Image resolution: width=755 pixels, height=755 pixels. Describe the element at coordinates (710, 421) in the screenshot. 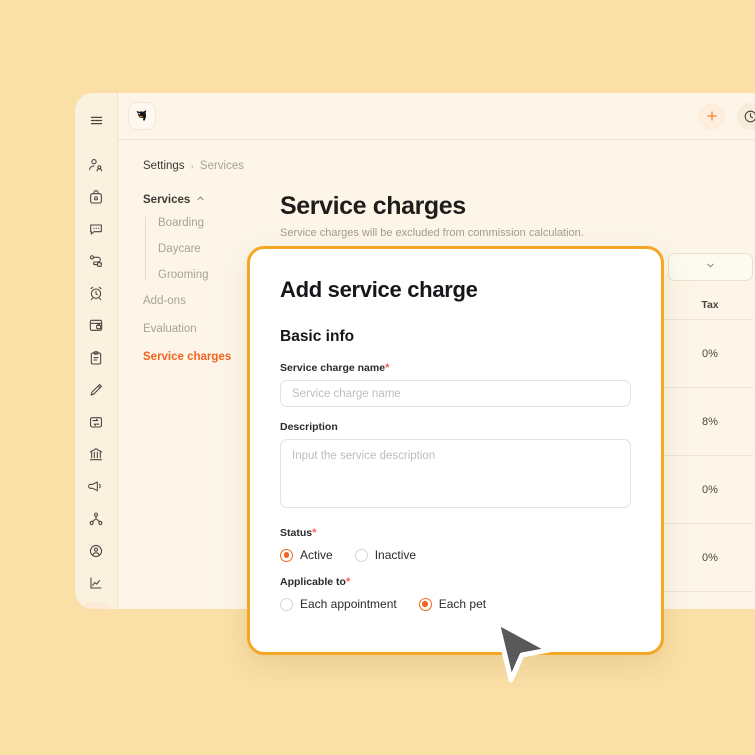

I see `table-cell-tax: 8%` at that location.